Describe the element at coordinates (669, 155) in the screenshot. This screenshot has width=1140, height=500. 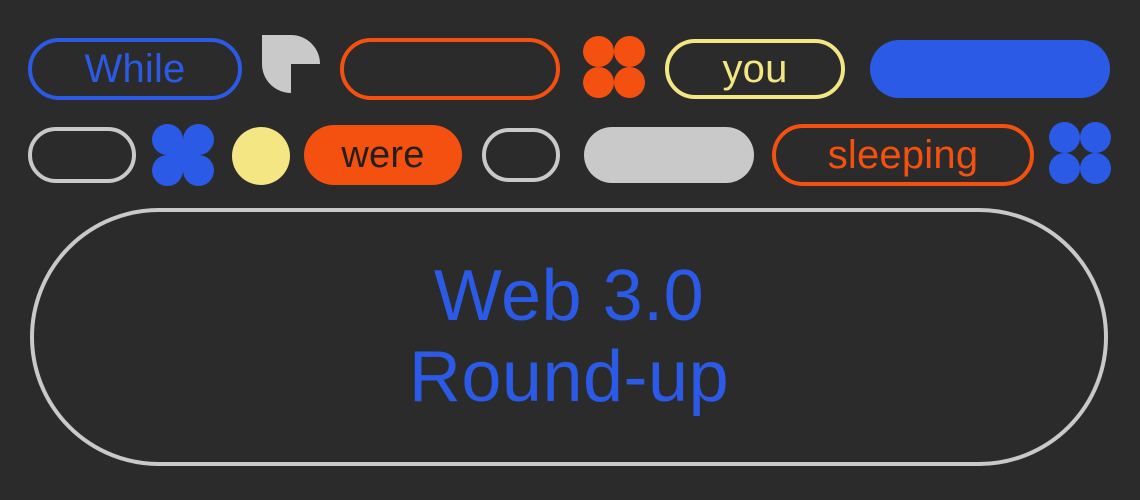
I see `pill-blank-gray-fill` at that location.